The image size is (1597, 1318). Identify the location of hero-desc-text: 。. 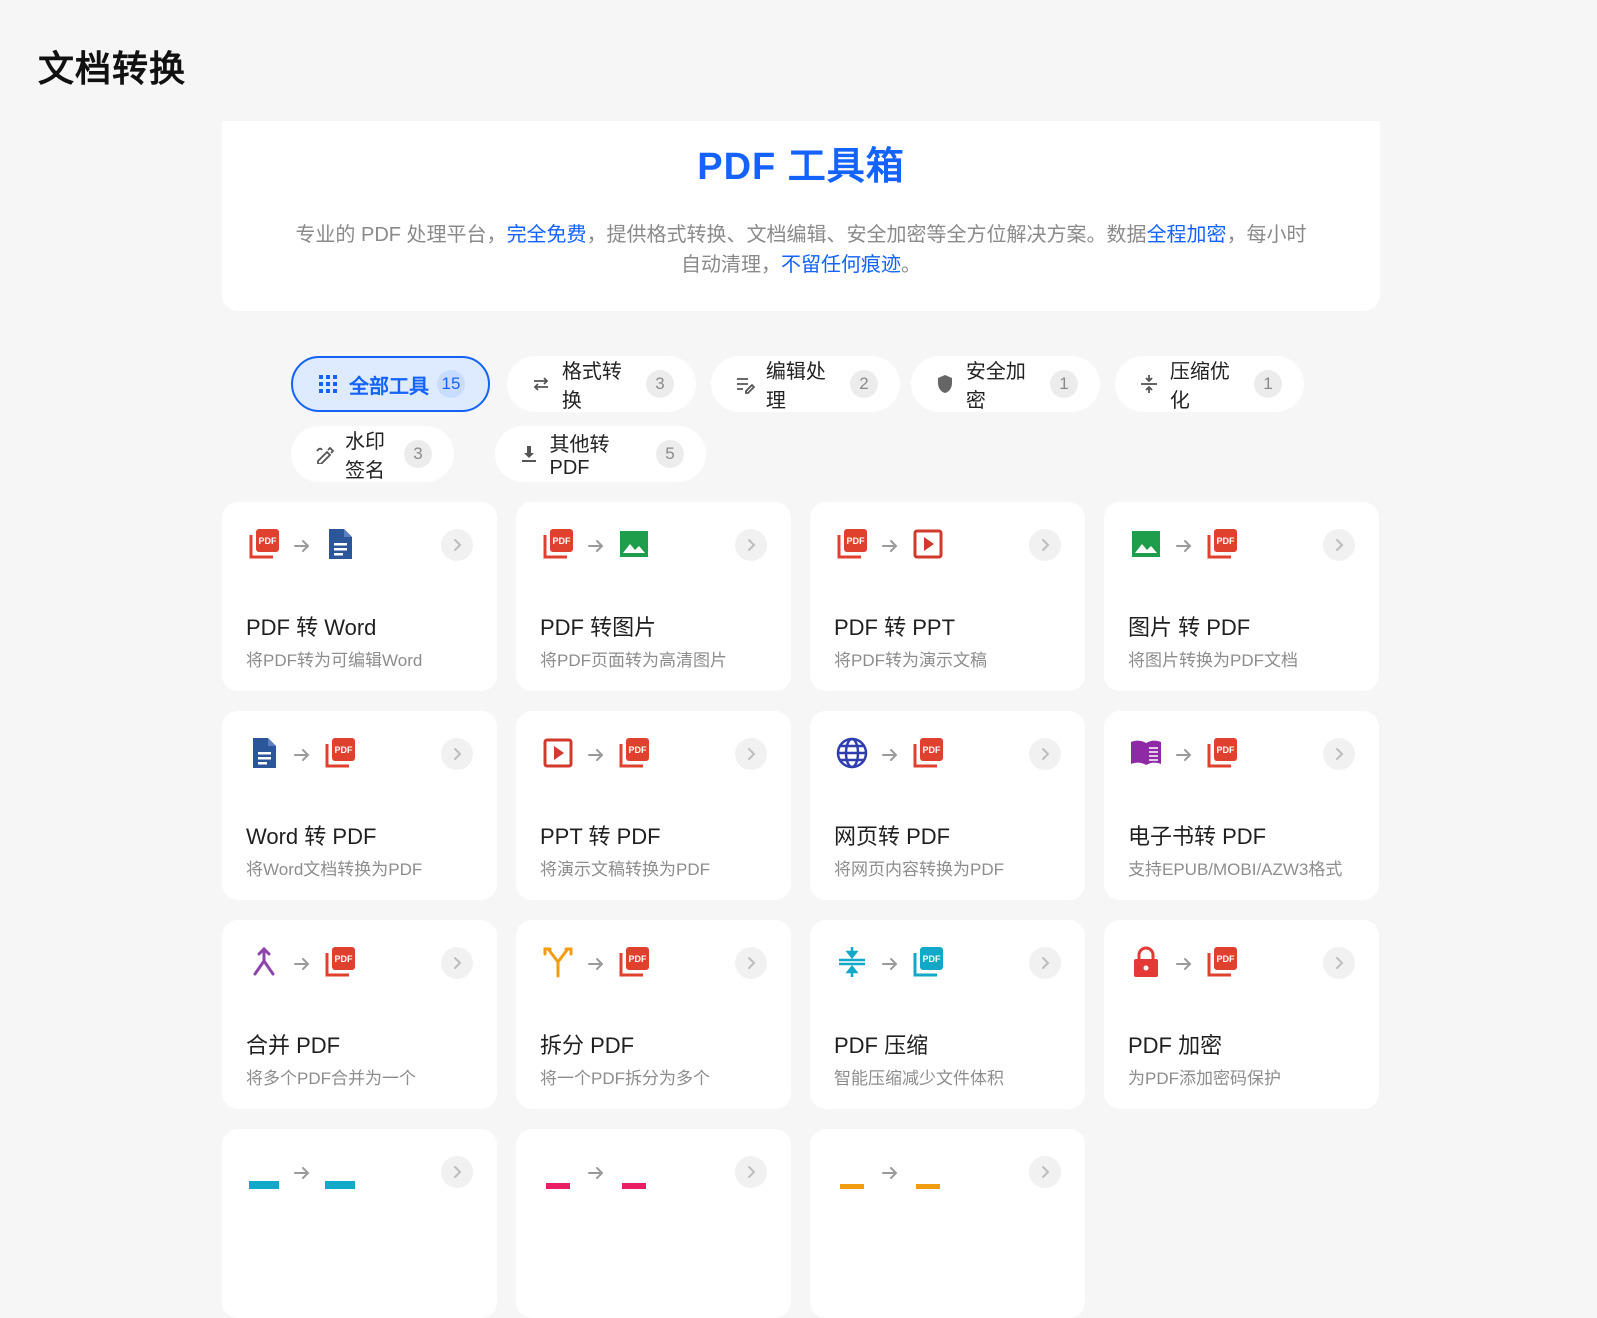
(911, 265).